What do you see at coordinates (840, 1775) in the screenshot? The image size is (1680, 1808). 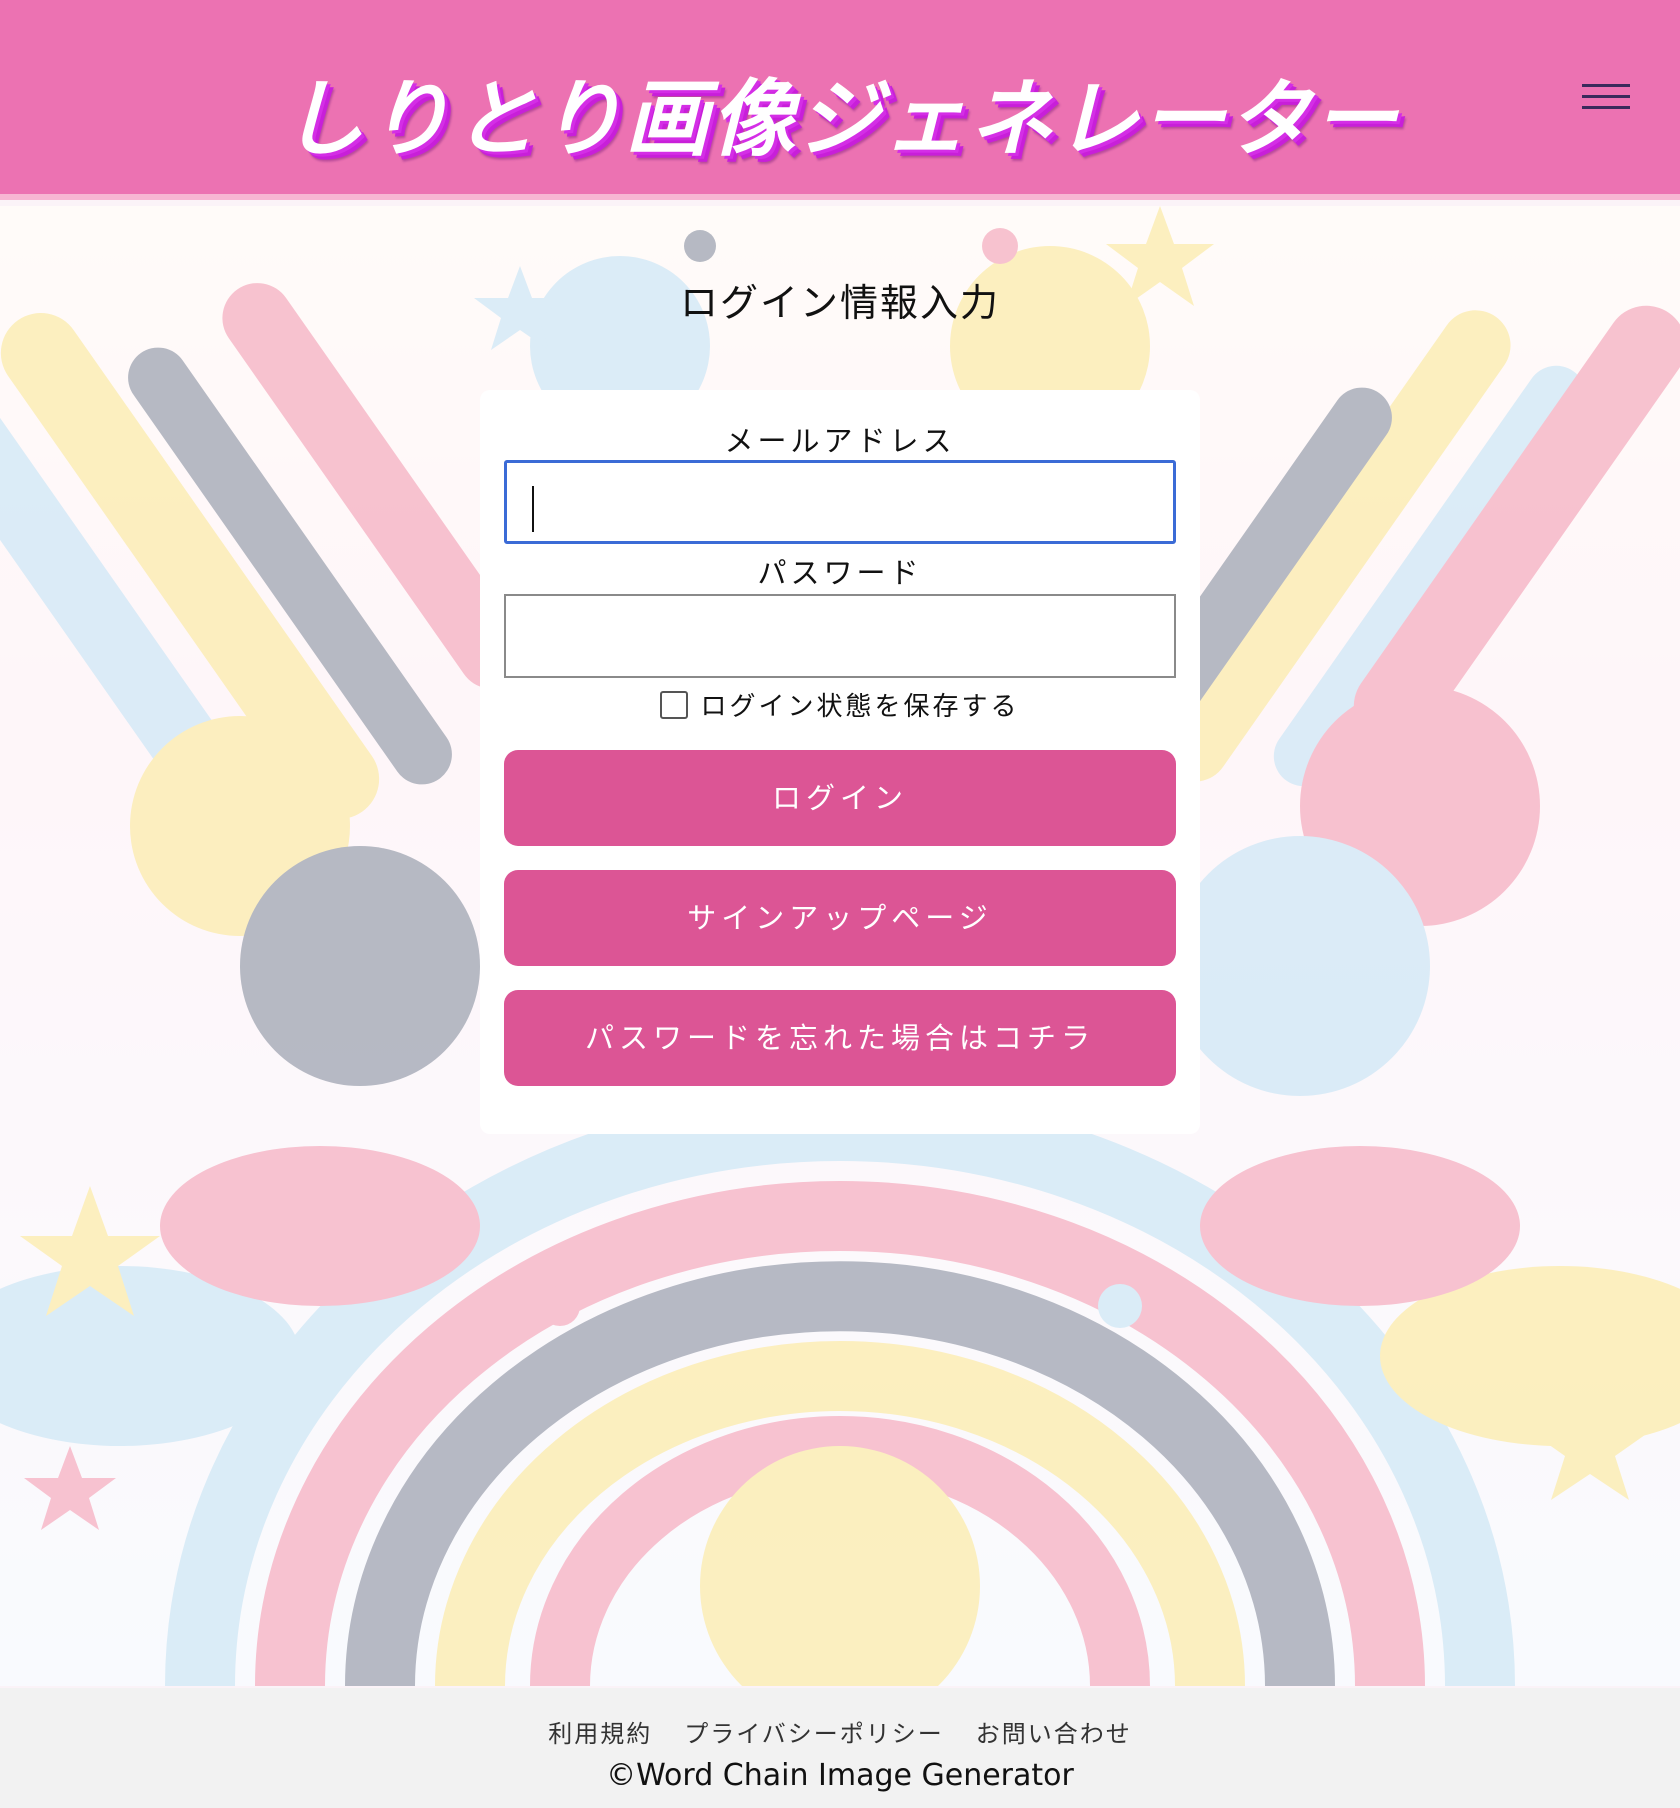 I see `copyright-text: ©Word Chain Image Generator` at bounding box center [840, 1775].